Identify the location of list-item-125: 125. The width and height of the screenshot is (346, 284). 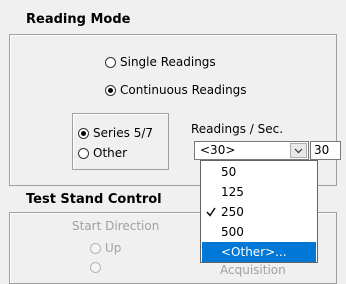
(259, 192).